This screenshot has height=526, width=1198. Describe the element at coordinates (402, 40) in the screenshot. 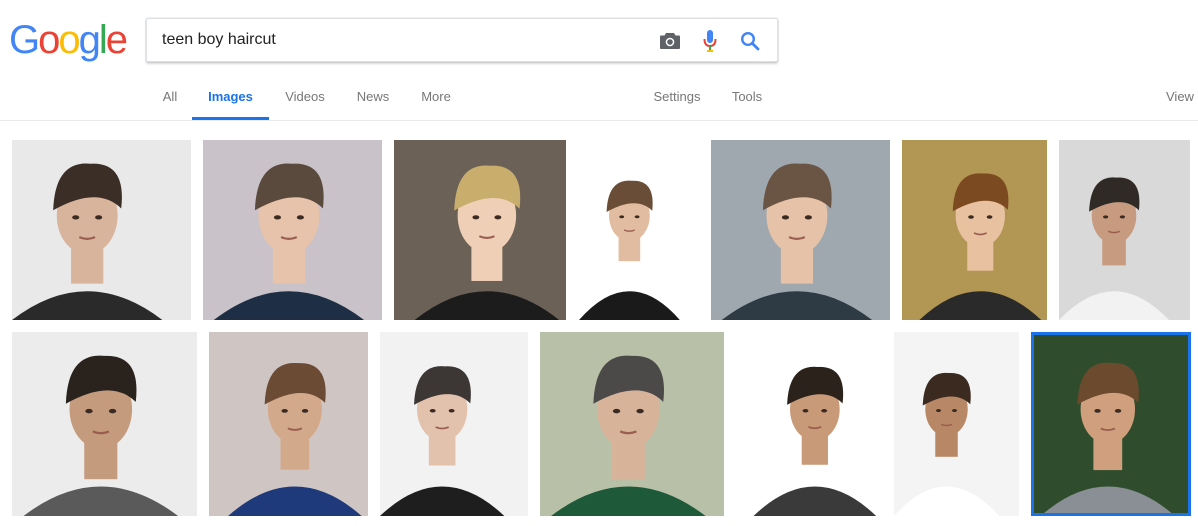

I see `search-input` at that location.